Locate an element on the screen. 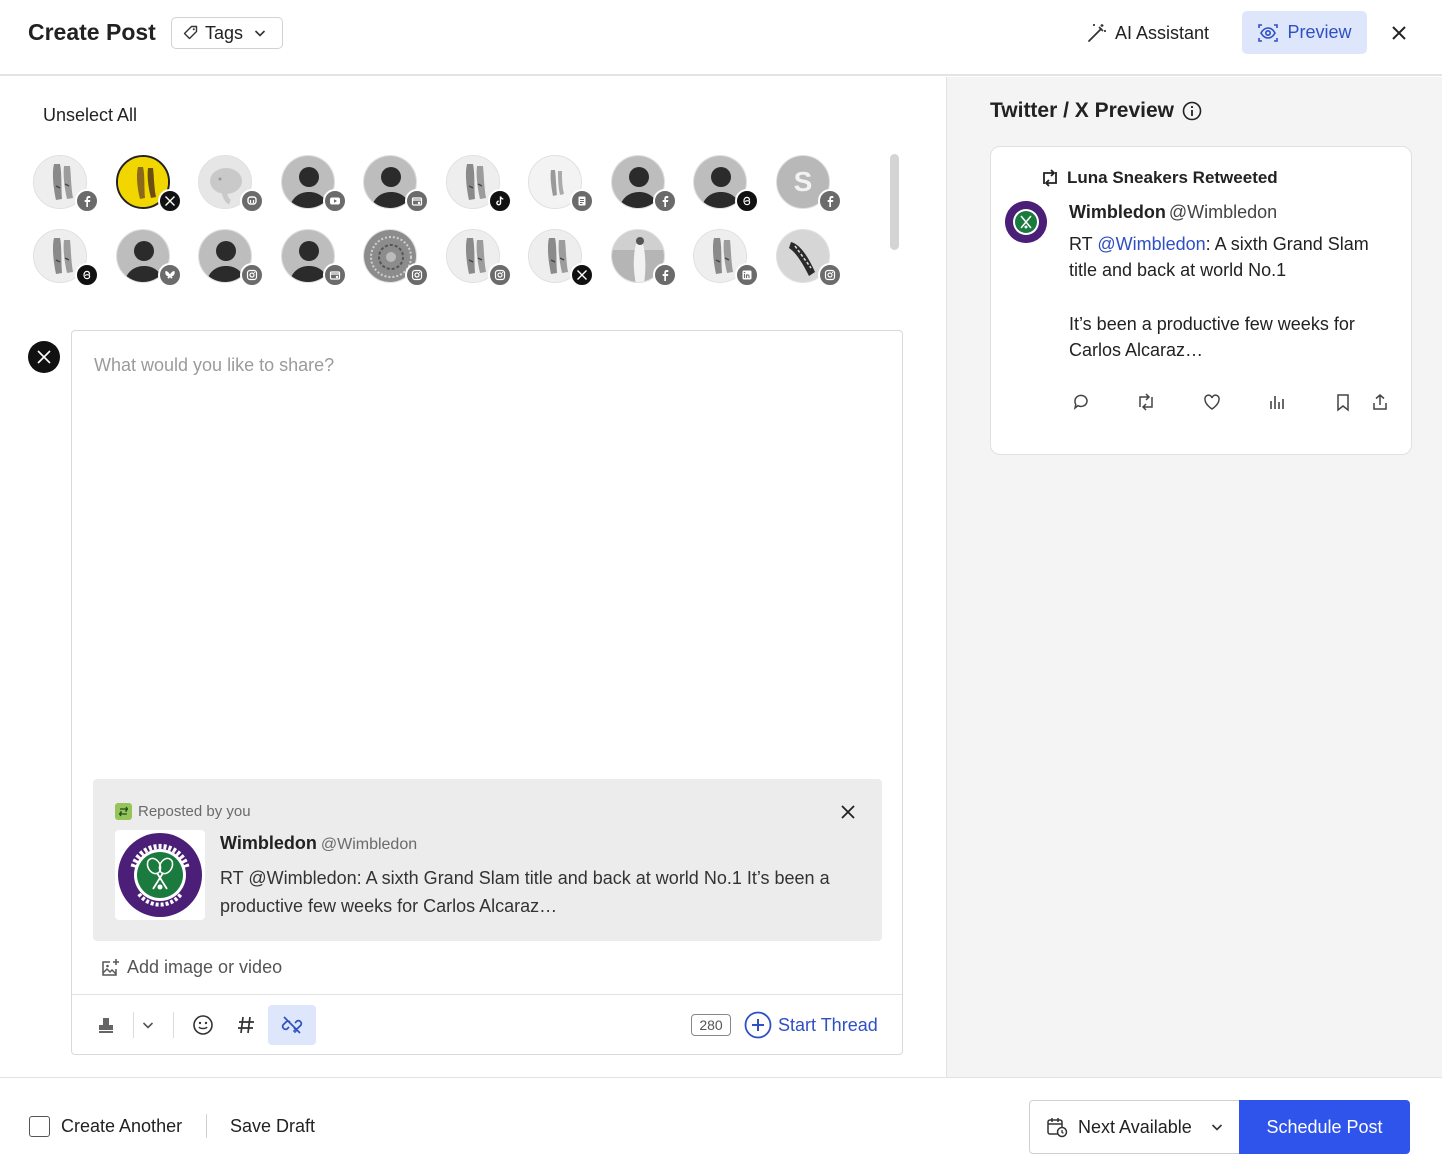  preview-label: Preview is located at coordinates (1319, 32).